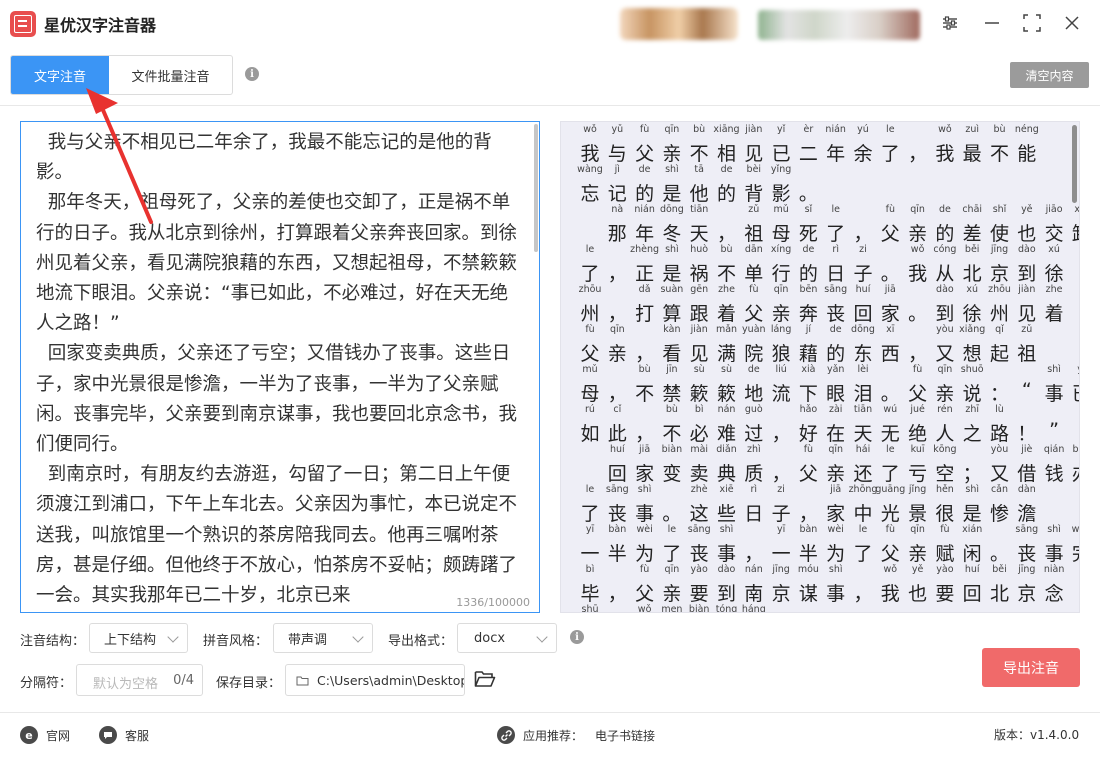 Image resolution: width=1100 pixels, height=760 pixels. What do you see at coordinates (781, 169) in the screenshot?
I see `pinyin-syllable: yǐng` at bounding box center [781, 169].